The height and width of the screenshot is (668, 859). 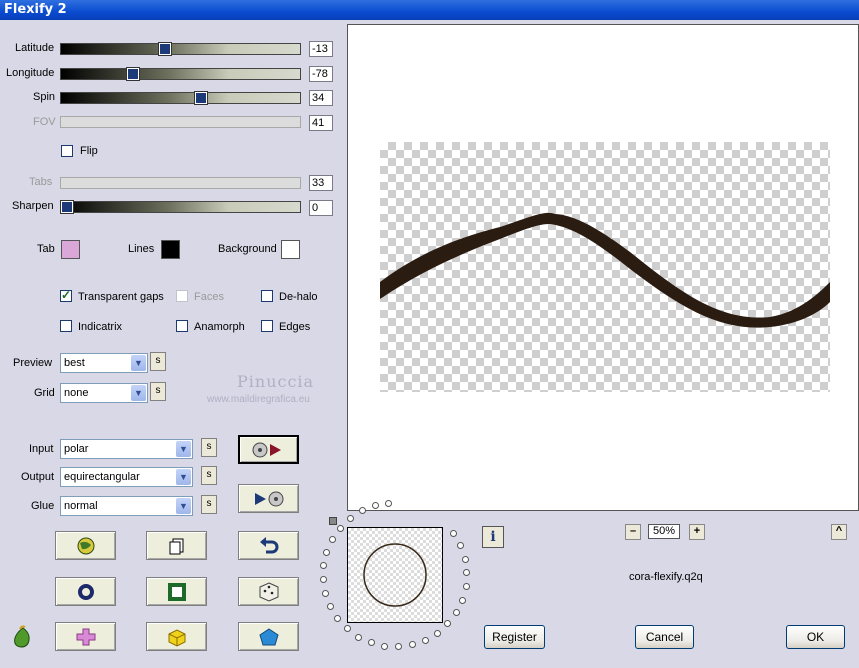 What do you see at coordinates (267, 296) in the screenshot?
I see `de-halo-checkbox` at bounding box center [267, 296].